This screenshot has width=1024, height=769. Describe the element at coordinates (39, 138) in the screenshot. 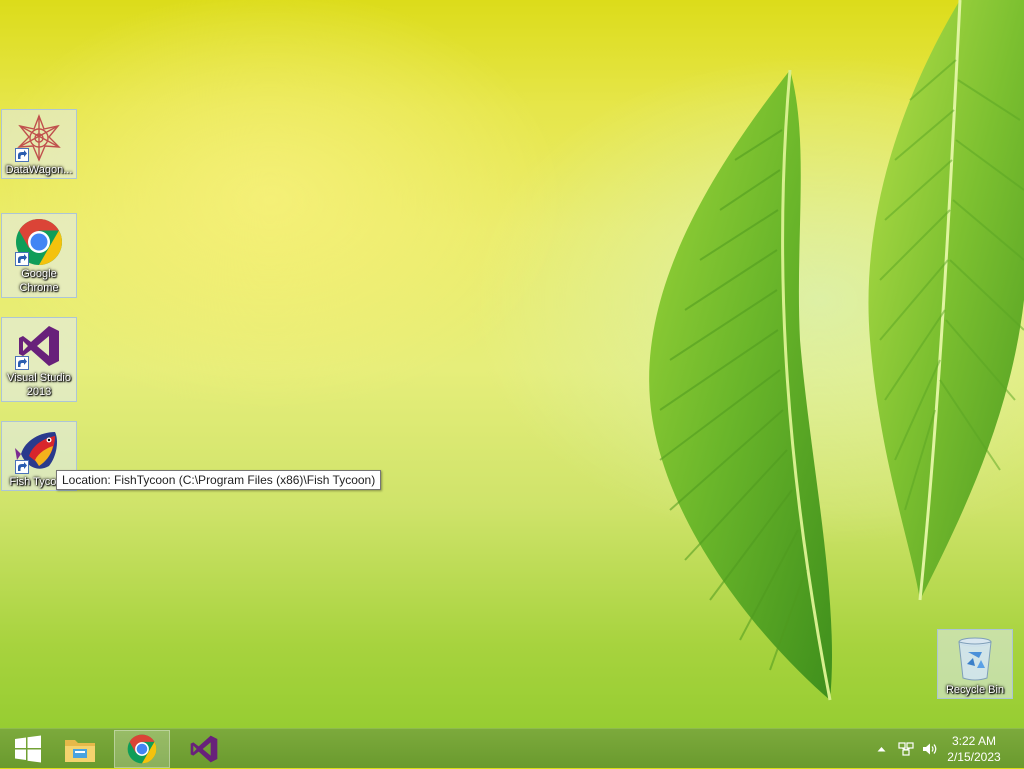

I see `datawagon-icon` at that location.